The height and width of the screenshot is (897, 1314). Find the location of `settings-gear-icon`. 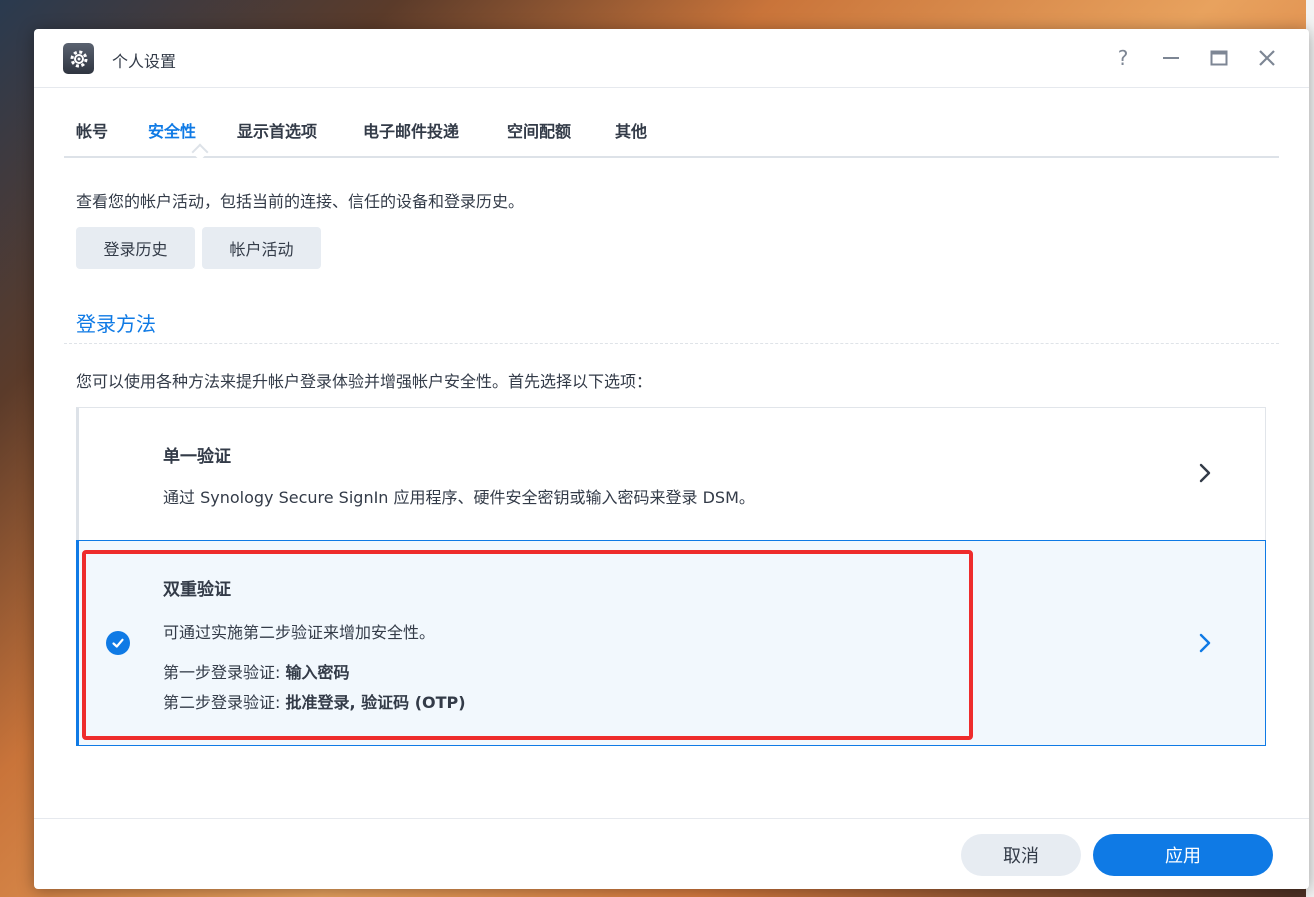

settings-gear-icon is located at coordinates (78, 58).